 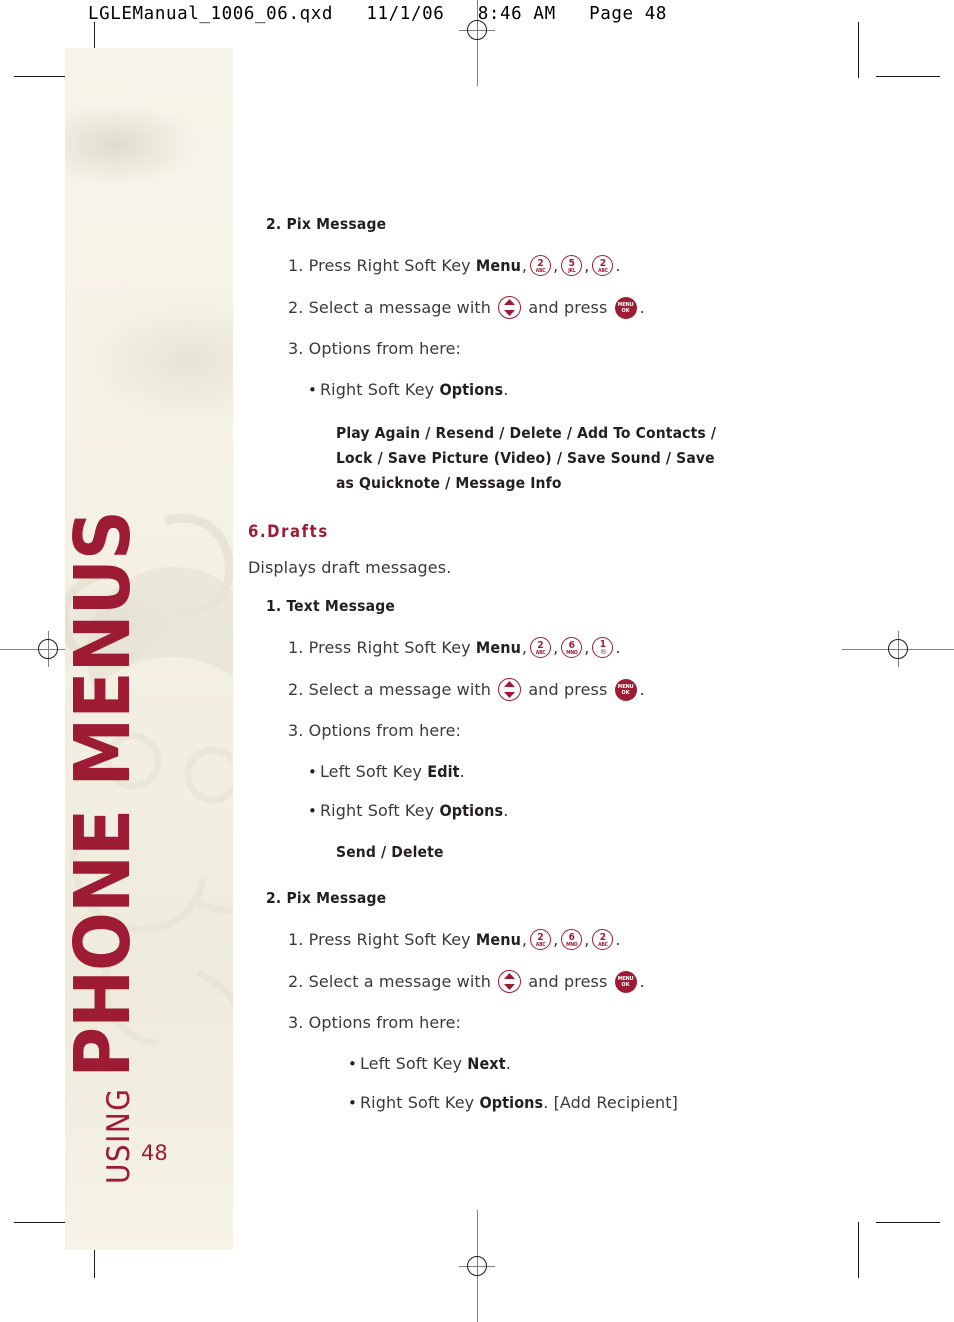 I want to click on crop-mark-top-right-h, so click(x=908, y=76).